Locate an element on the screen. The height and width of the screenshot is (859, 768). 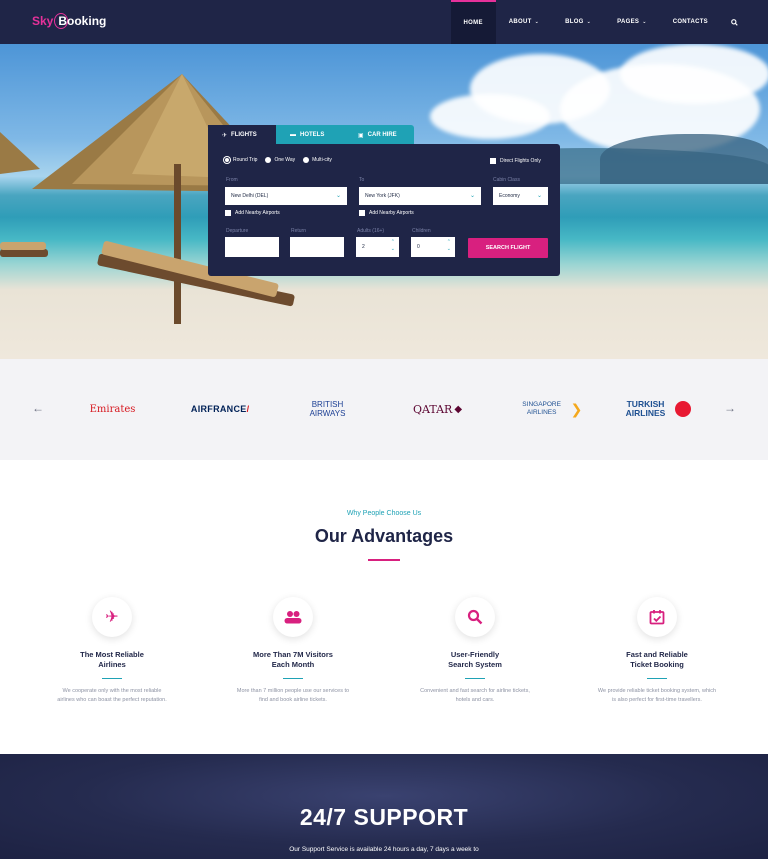
radio-label: Round Trip is located at coordinates (245, 160).